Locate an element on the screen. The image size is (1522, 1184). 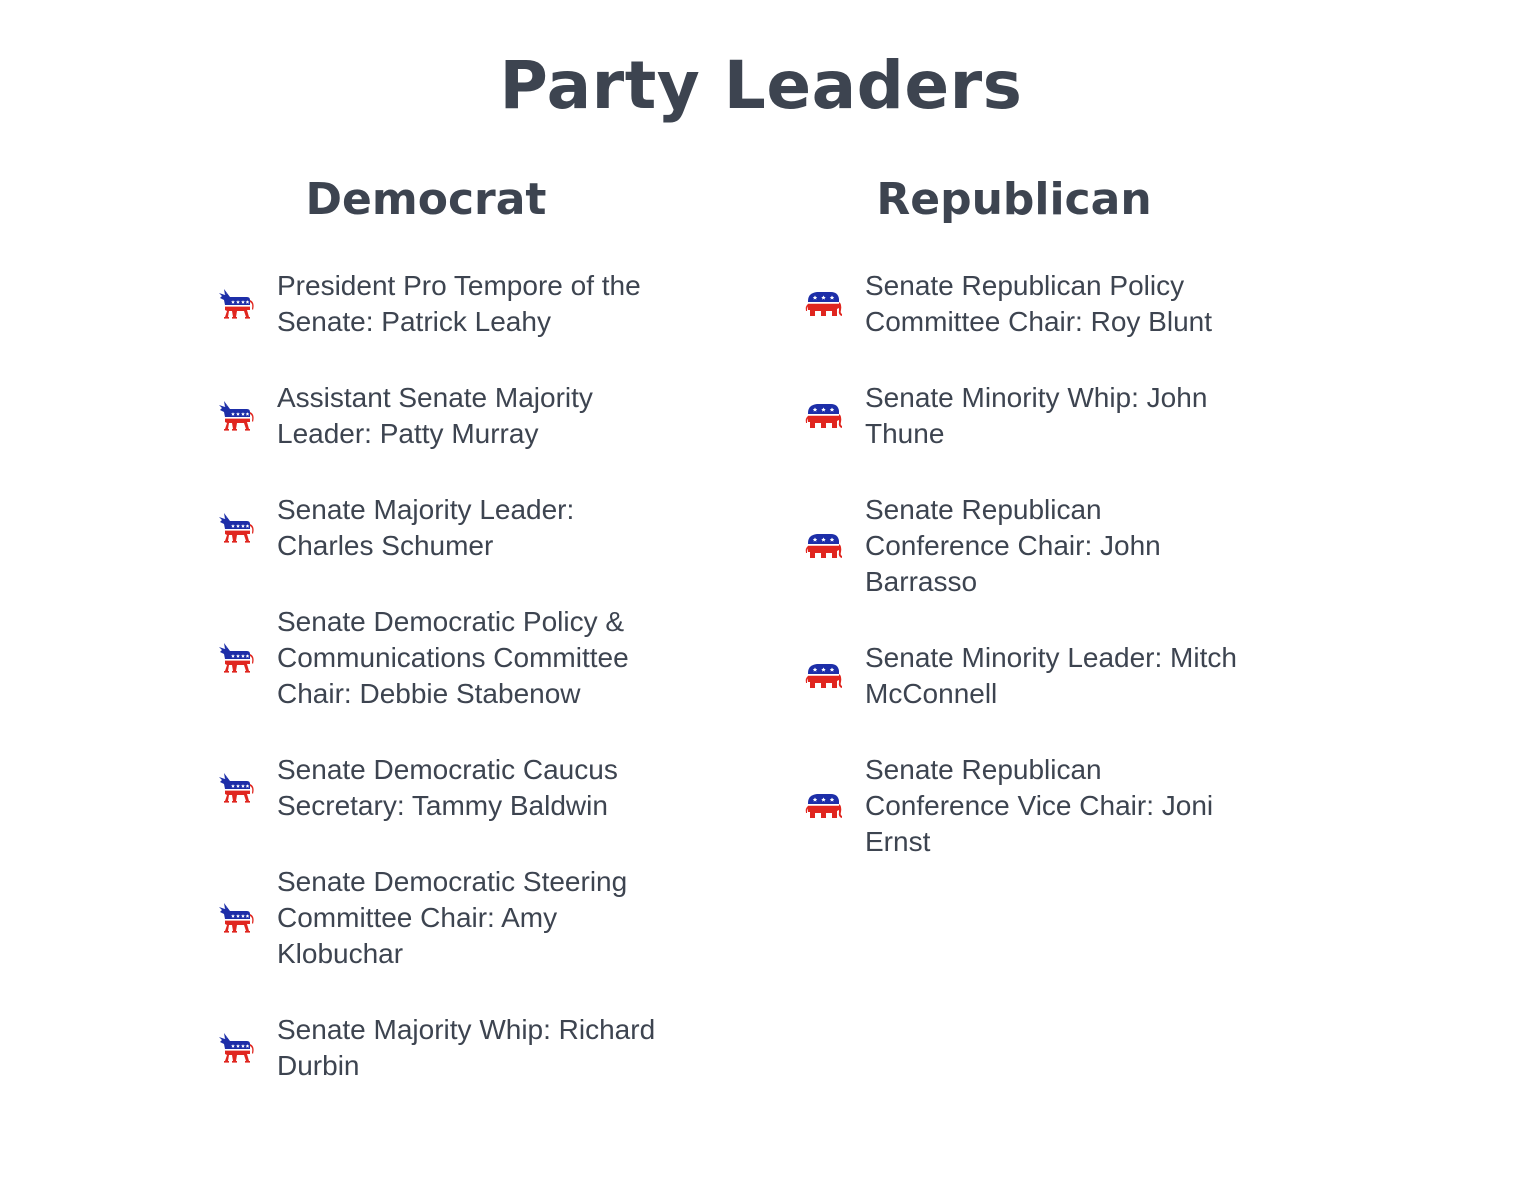
list-item: Senate Minority Leader: Mitch McConnell is located at coordinates (1029, 676).